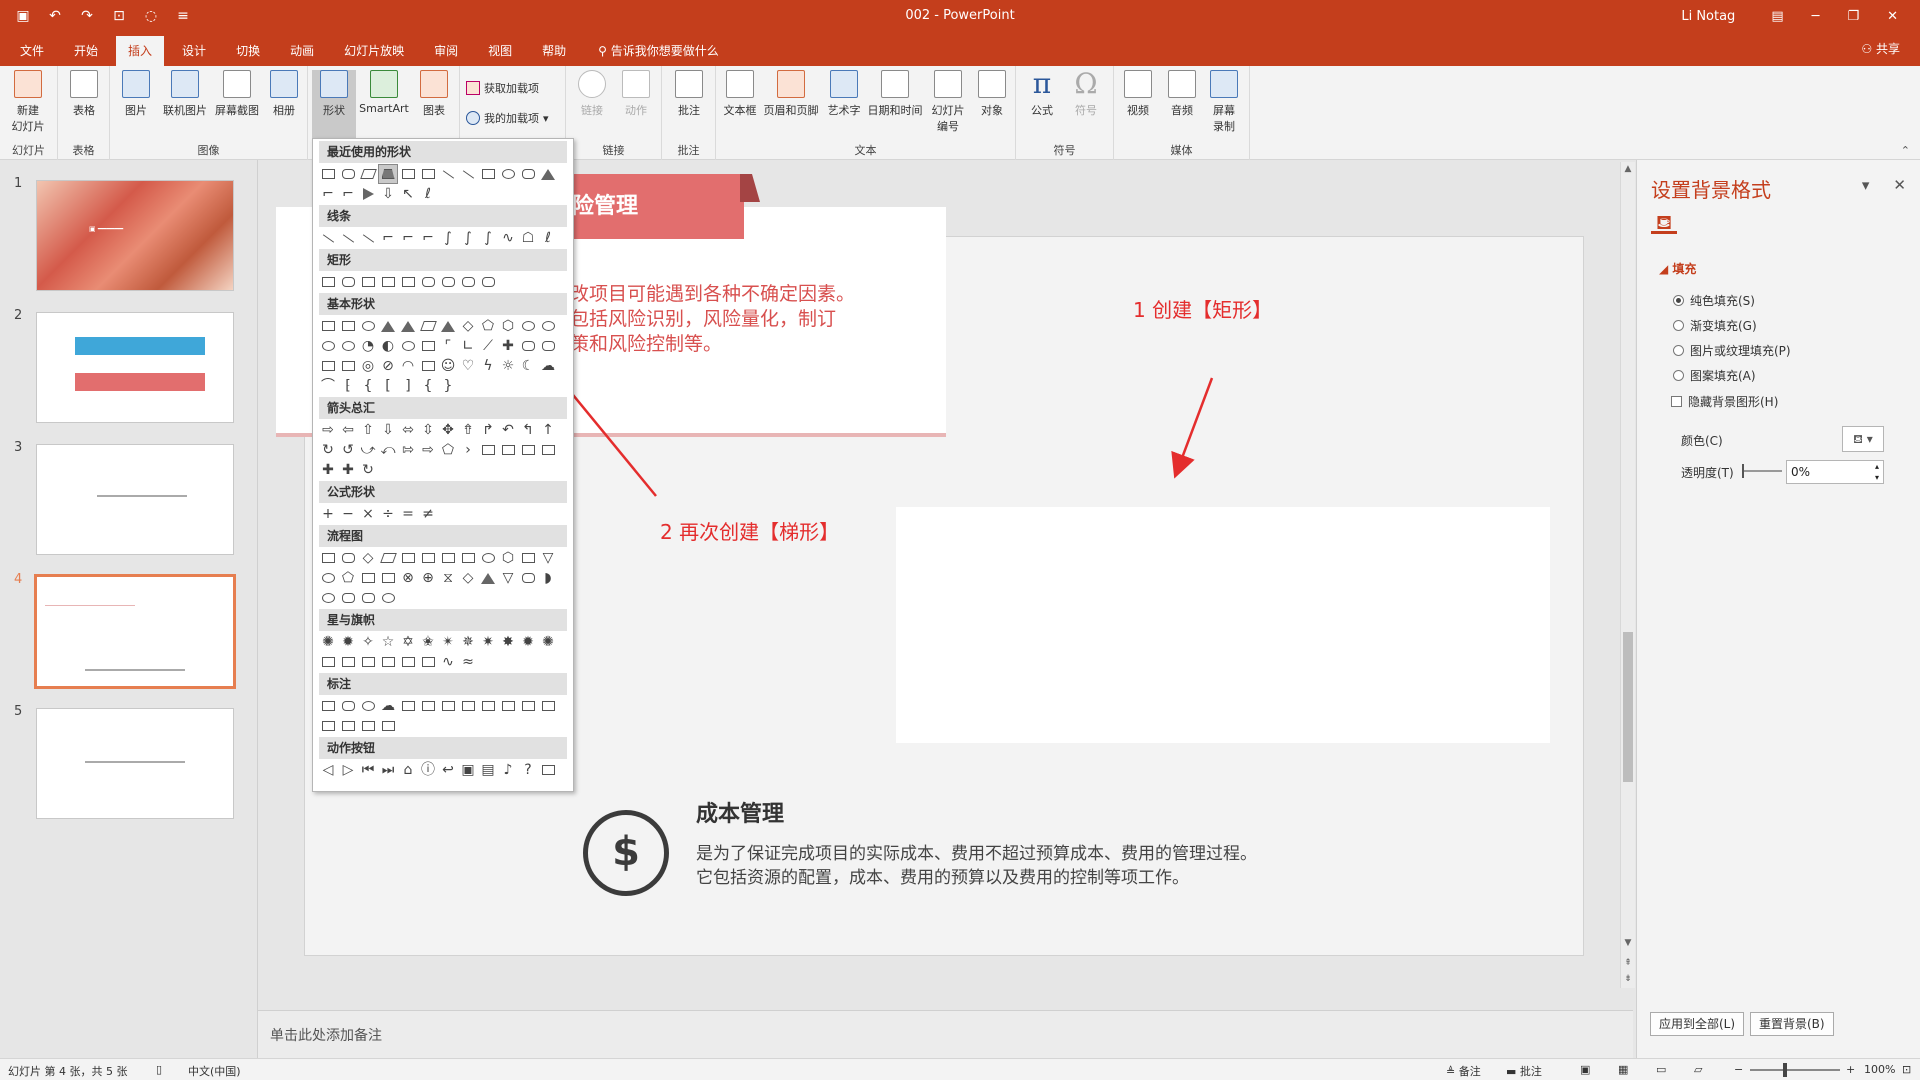  What do you see at coordinates (388, 450) in the screenshot?
I see `curved-down-arrow-icon: ⤺` at bounding box center [388, 450].